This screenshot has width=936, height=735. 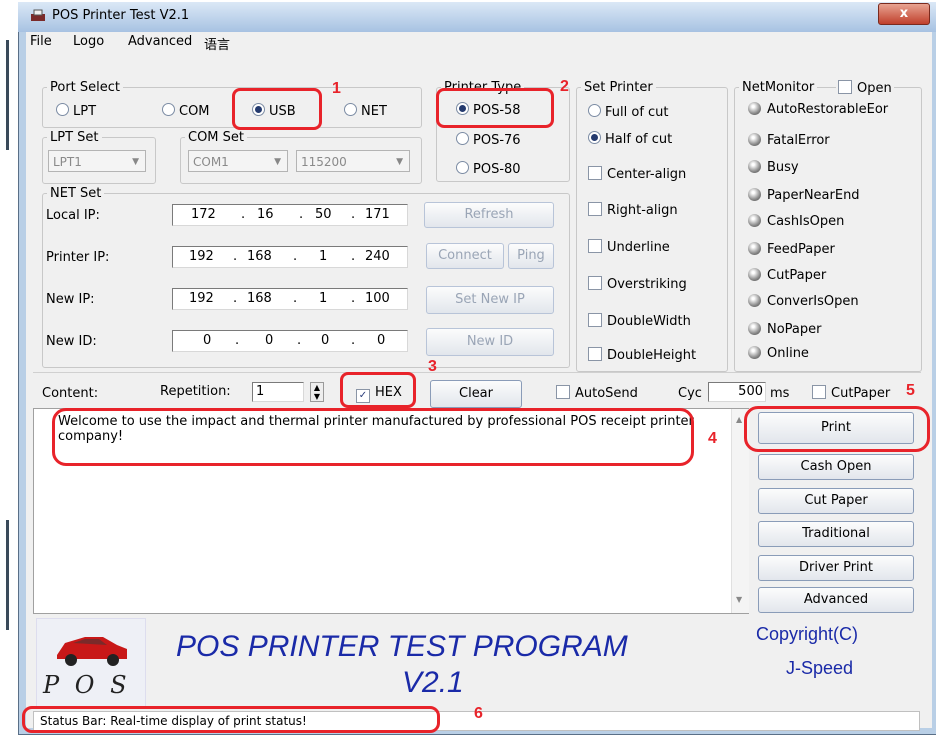 I want to click on annotation-box-hex, so click(x=378, y=390).